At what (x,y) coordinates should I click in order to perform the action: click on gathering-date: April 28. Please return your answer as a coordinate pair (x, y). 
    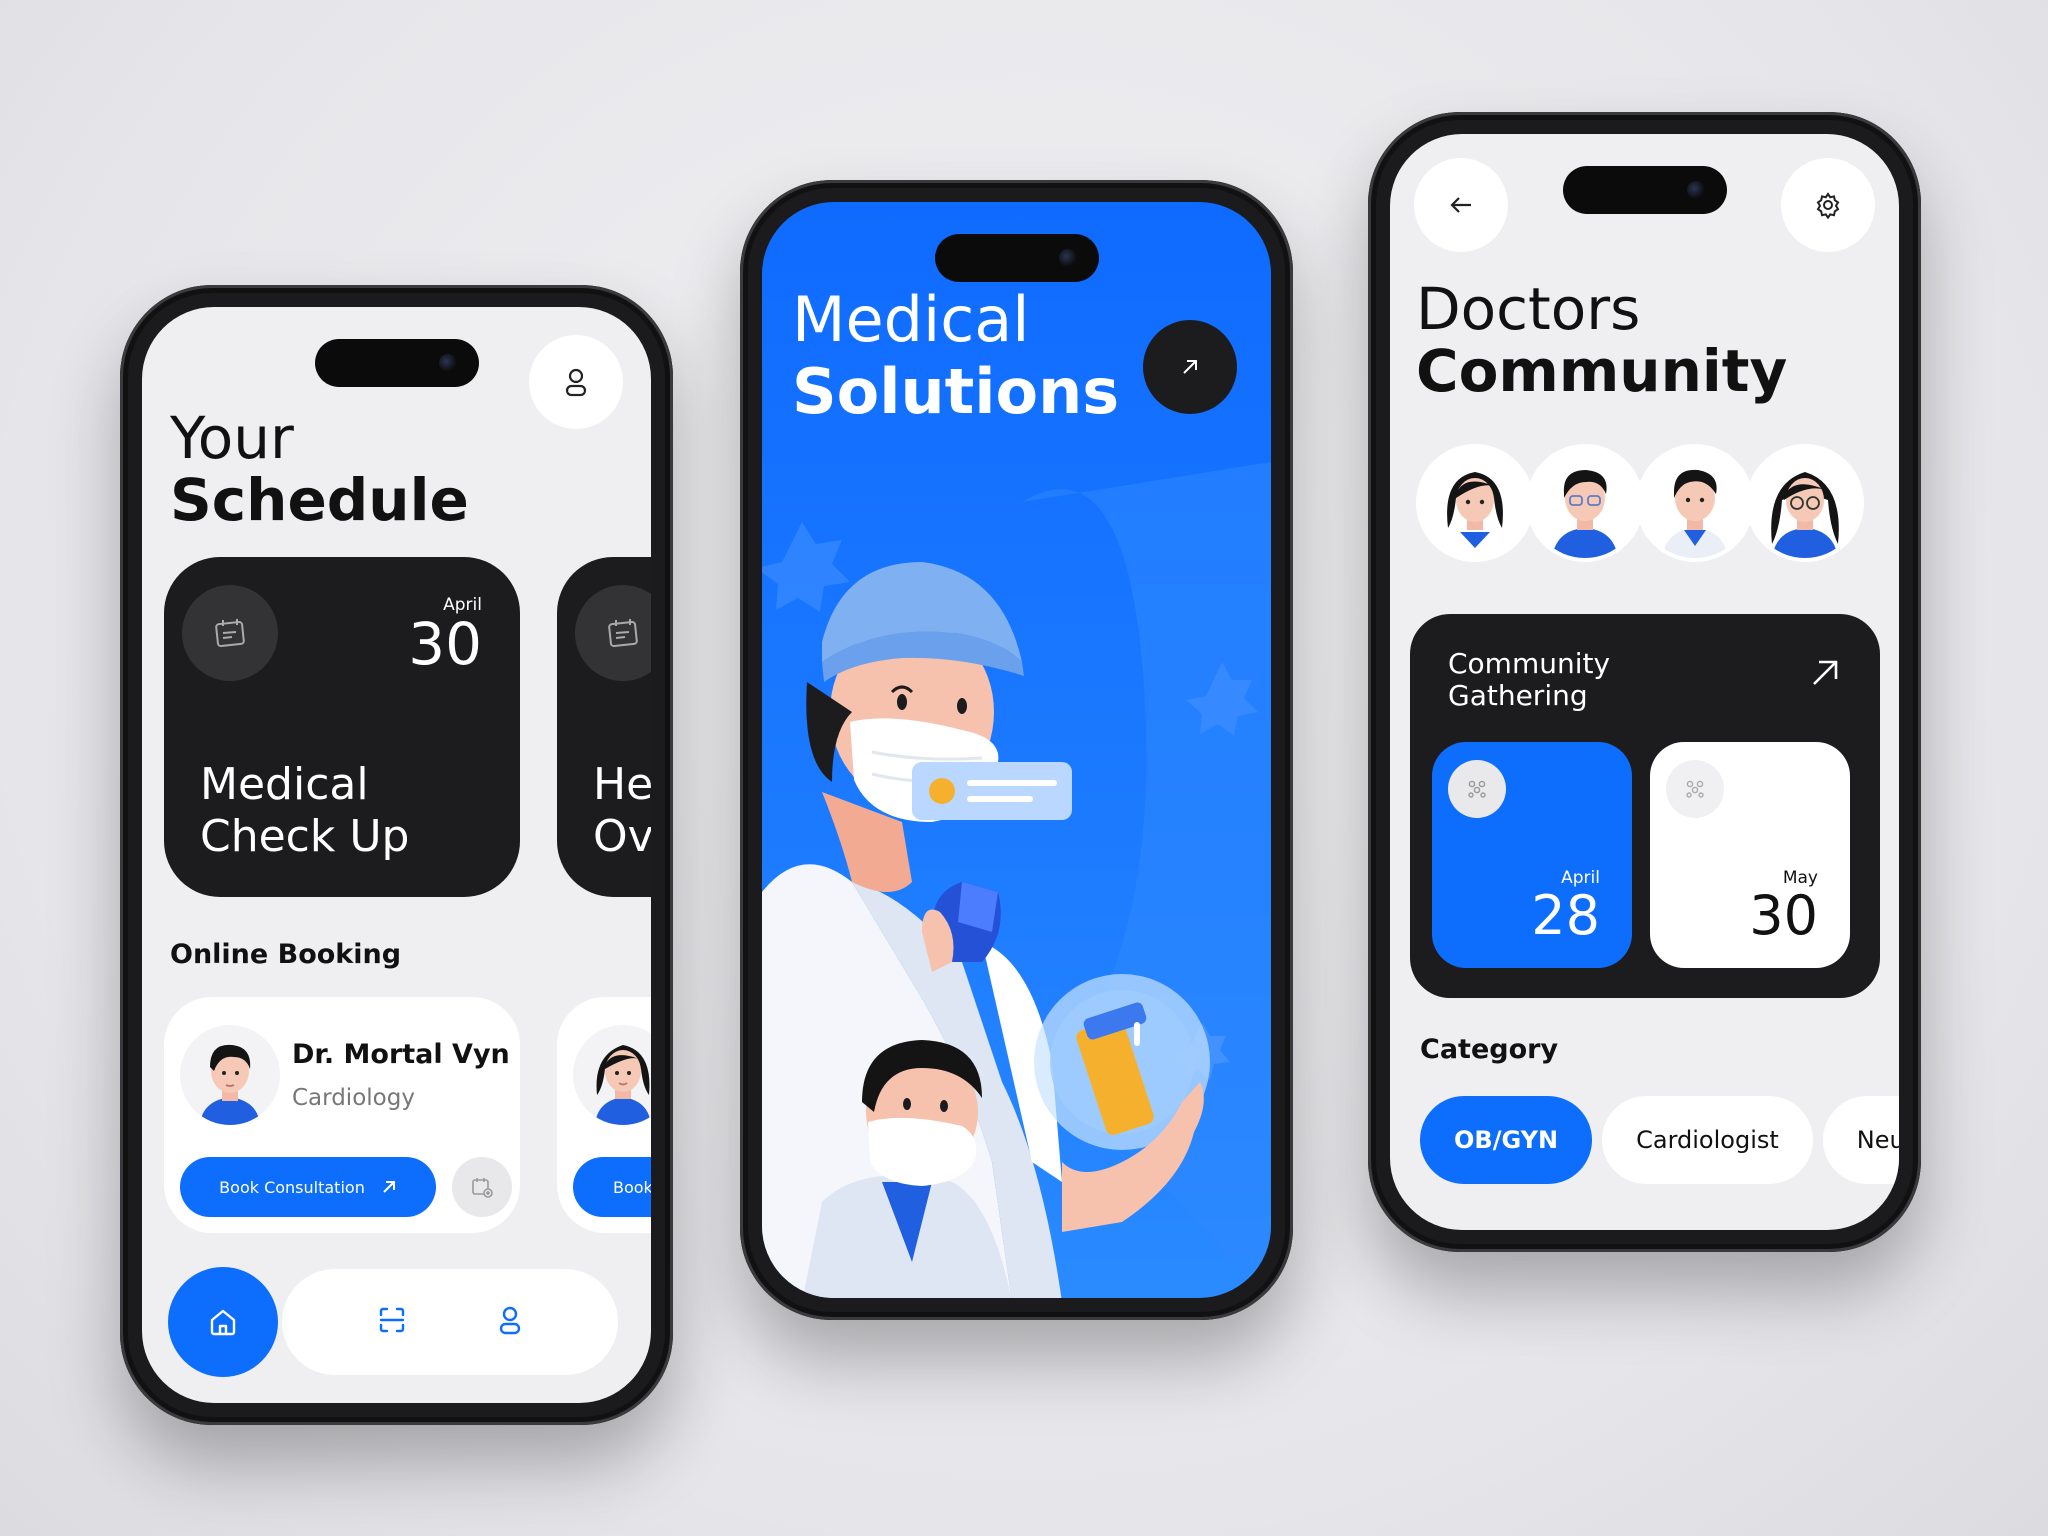
    Looking at the image, I should click on (1565, 906).